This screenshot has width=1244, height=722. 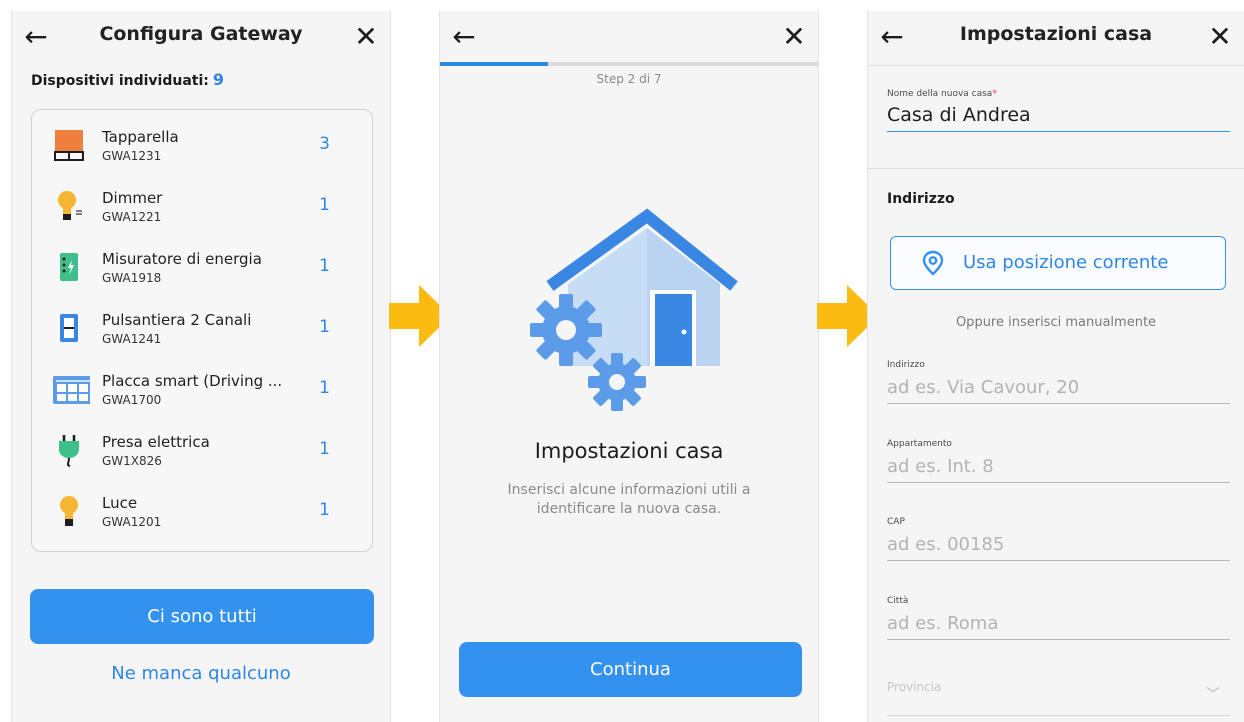 I want to click on device-code: GWA1201, so click(x=132, y=522).